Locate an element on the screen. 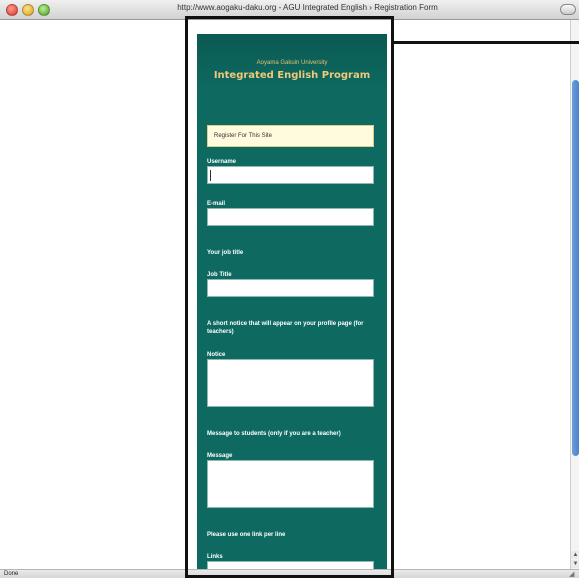  scroll-down-icon: ▼ is located at coordinates (575, 564).